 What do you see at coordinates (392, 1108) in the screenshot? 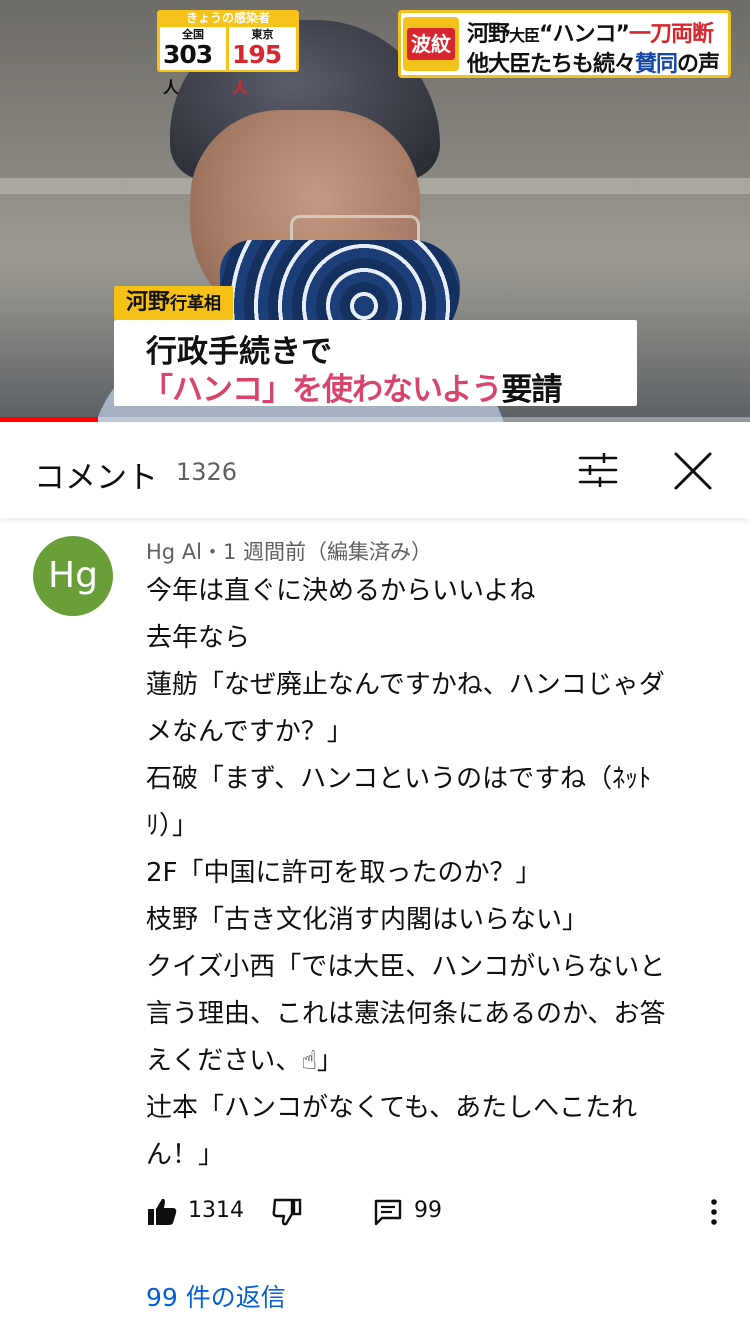
I see `comment-line: 辻本「ハンコがなくても、あたしへこたれ` at bounding box center [392, 1108].